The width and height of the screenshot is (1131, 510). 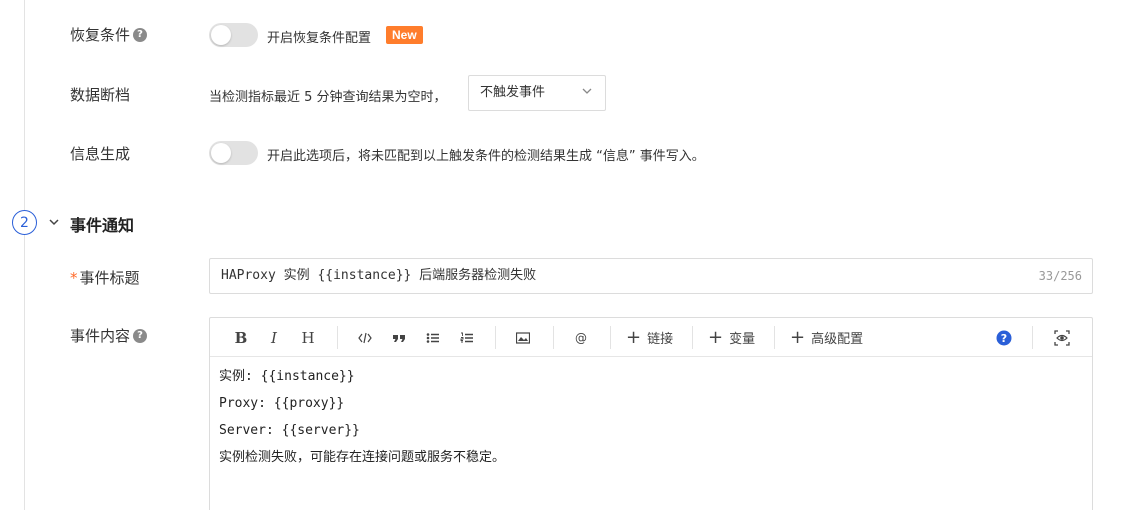 What do you see at coordinates (1060, 276) in the screenshot?
I see `char-count: 33/256` at bounding box center [1060, 276].